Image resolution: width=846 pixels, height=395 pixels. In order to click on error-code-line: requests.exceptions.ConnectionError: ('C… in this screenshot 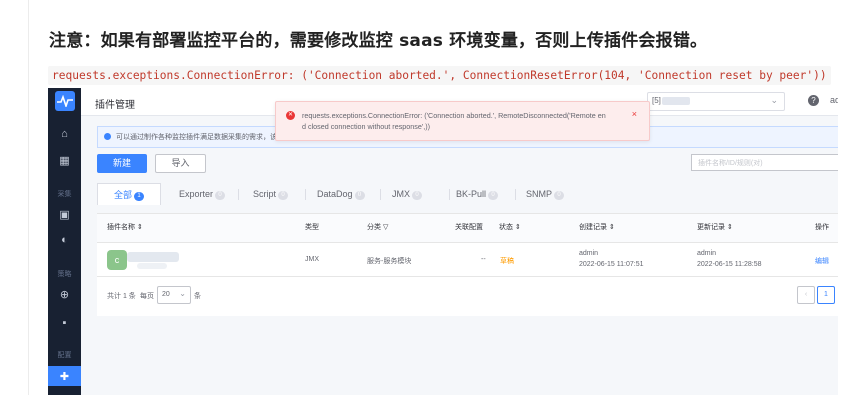, I will do `click(439, 75)`.